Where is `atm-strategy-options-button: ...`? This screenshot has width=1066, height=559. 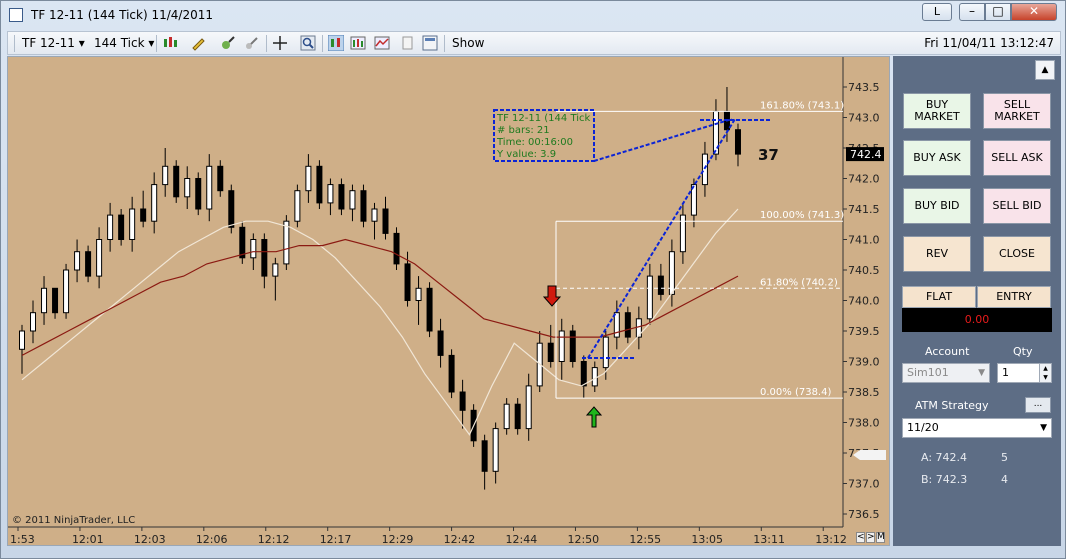
atm-strategy-options-button: ... is located at coordinates (1038, 405).